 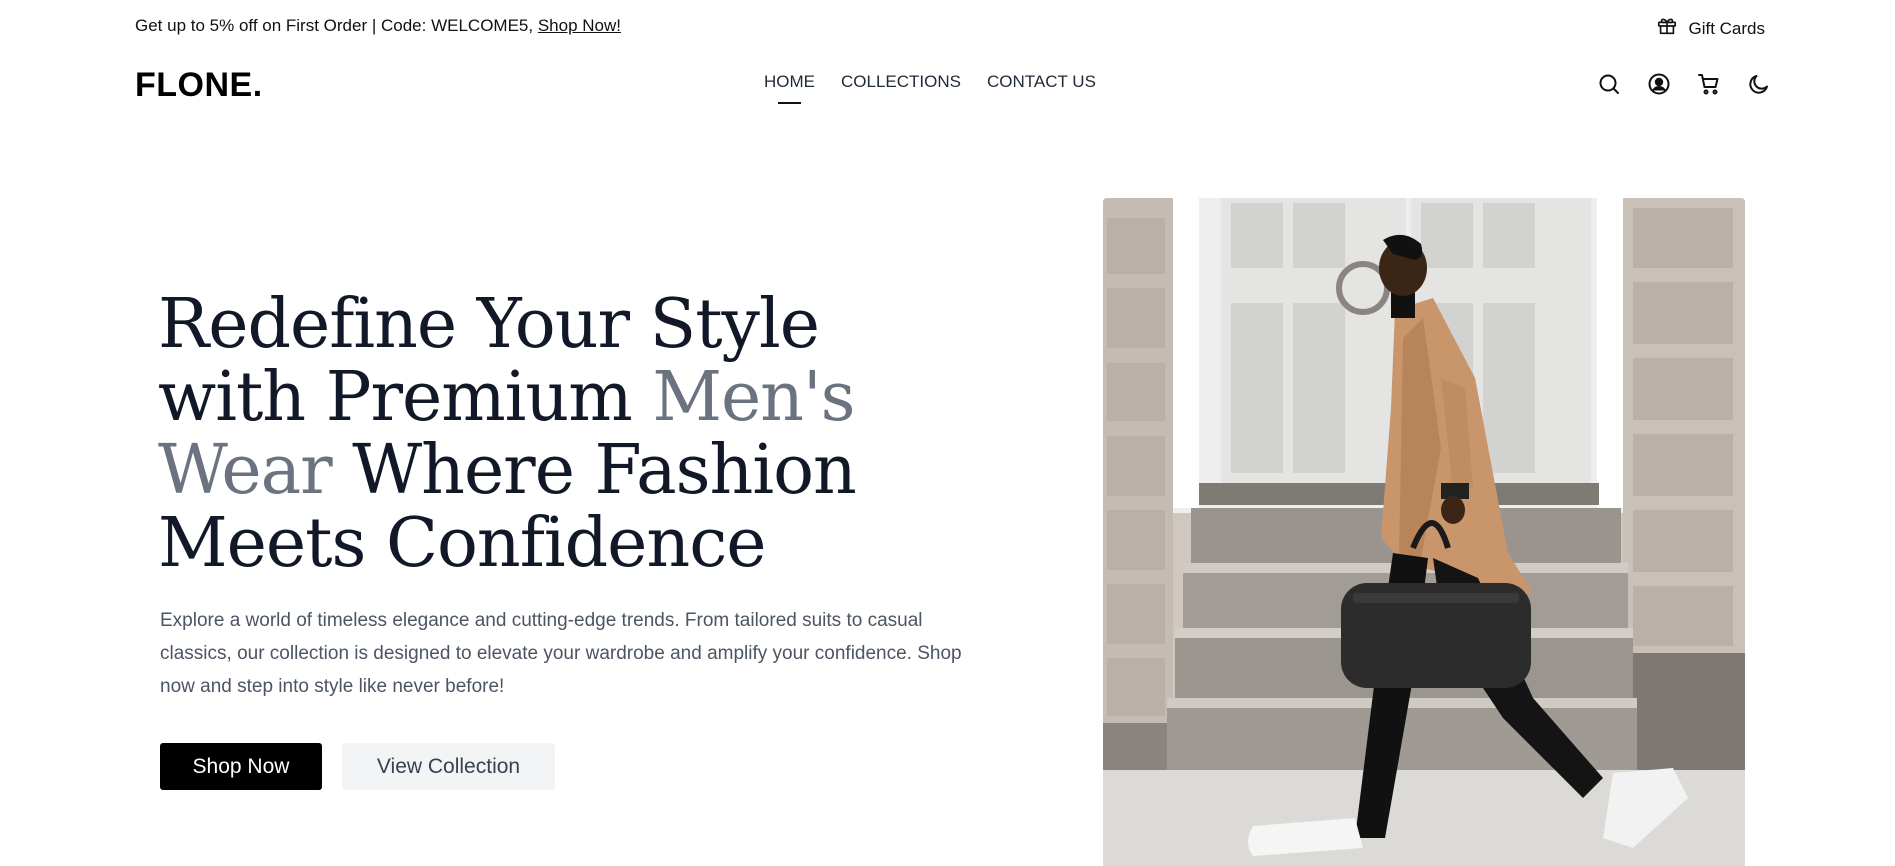 What do you see at coordinates (241, 766) in the screenshot?
I see `shop-now-button: Shop Now` at bounding box center [241, 766].